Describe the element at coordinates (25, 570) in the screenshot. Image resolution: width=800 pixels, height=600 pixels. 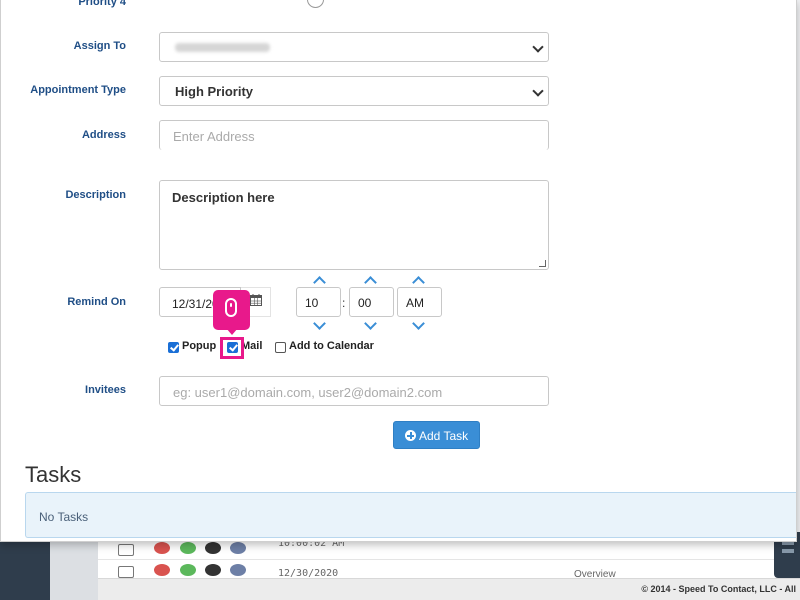
I see `app-sidebar` at that location.